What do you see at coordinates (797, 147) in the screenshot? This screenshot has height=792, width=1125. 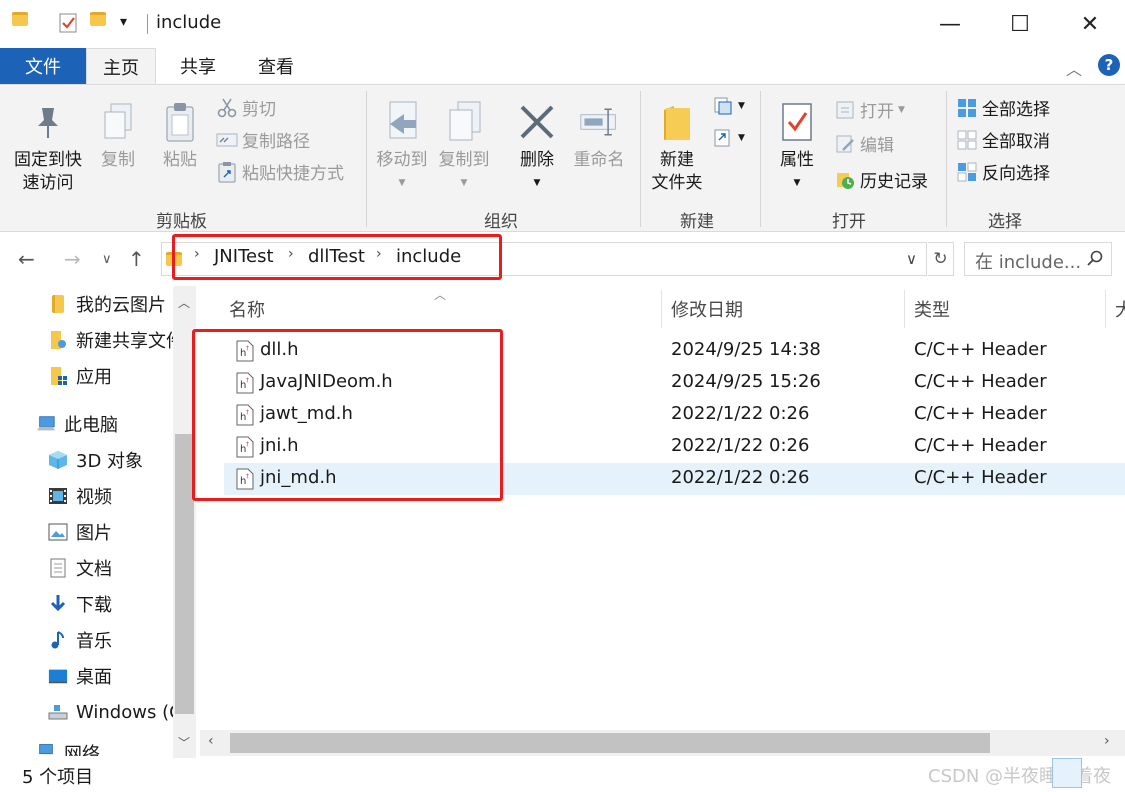 I see `properties-button: 属性 ▼` at bounding box center [797, 147].